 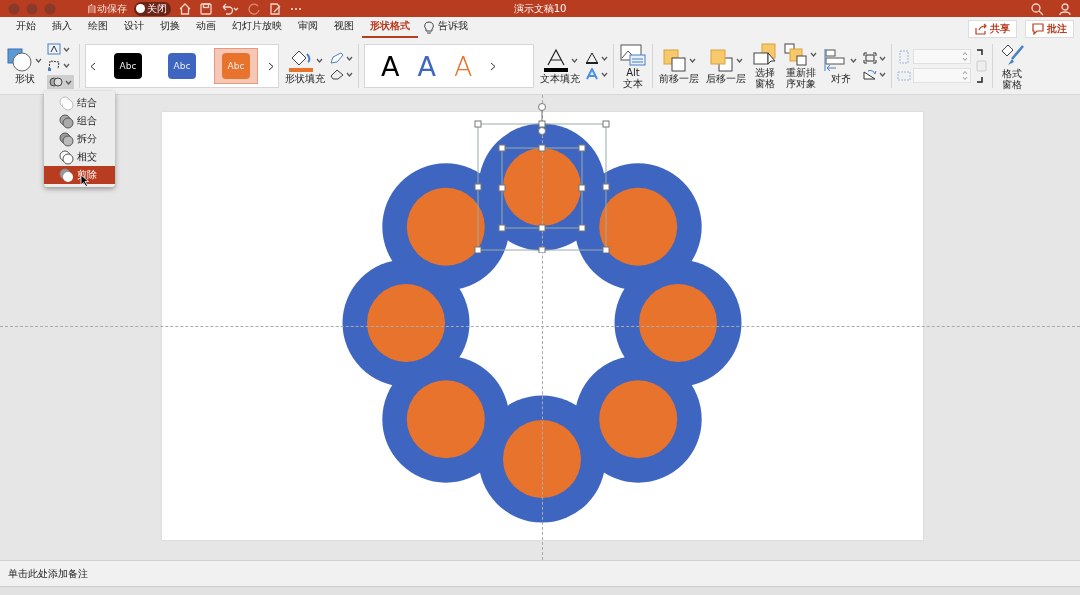 I want to click on merge-shapes-icon, so click(x=56, y=82).